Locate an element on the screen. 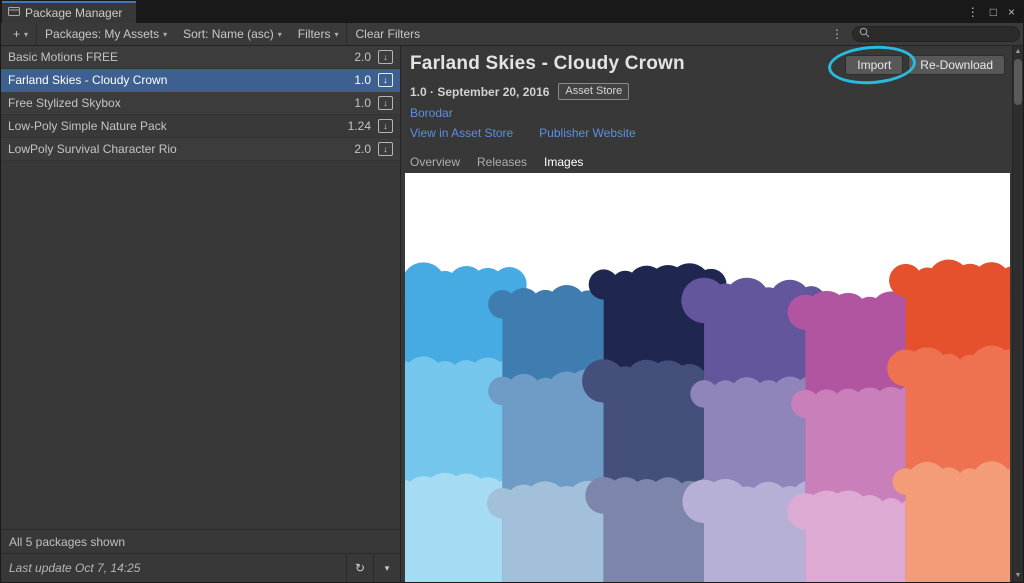 This screenshot has width=1024, height=583. close-icon: × is located at coordinates (1011, 12).